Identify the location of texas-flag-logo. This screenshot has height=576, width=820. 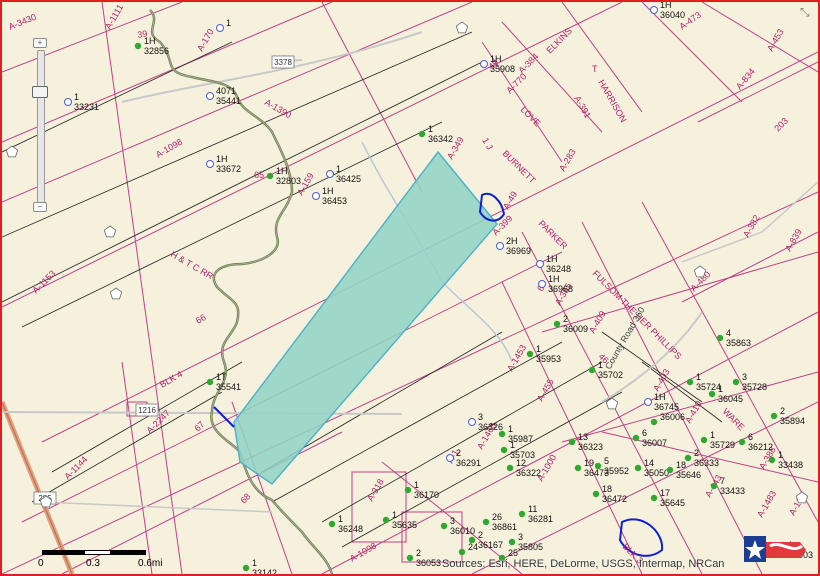
(775, 549).